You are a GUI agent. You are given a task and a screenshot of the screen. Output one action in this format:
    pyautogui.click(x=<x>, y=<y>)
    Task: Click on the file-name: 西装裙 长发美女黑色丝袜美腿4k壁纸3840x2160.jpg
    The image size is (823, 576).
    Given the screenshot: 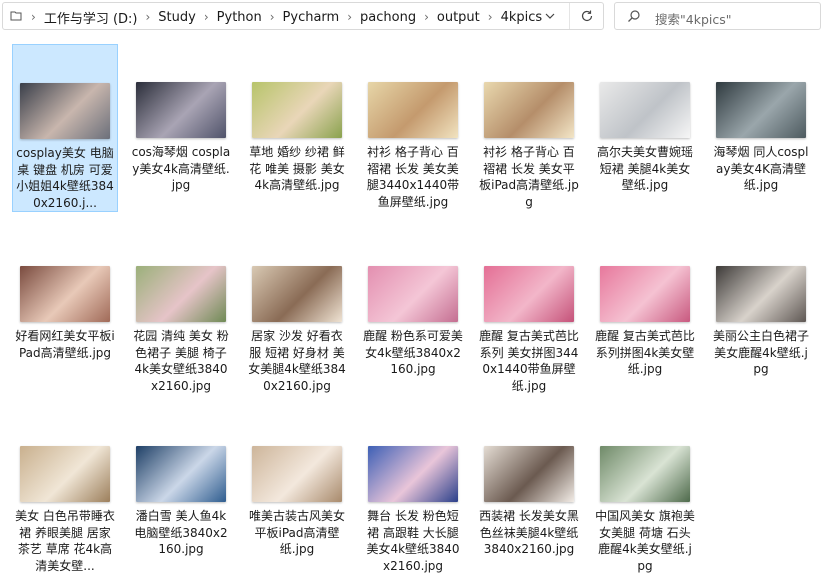 What is the action you would take?
    pyautogui.click(x=529, y=532)
    